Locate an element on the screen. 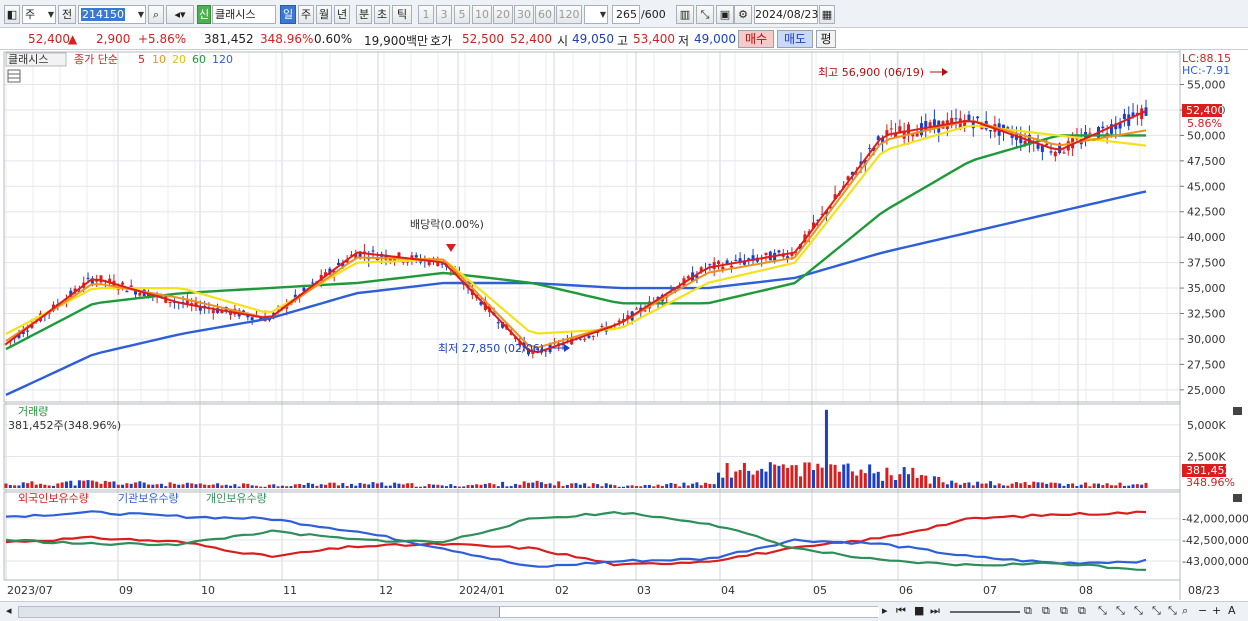 The image size is (1248, 621). price-panel-name: 클래시스 is located at coordinates (28, 59).